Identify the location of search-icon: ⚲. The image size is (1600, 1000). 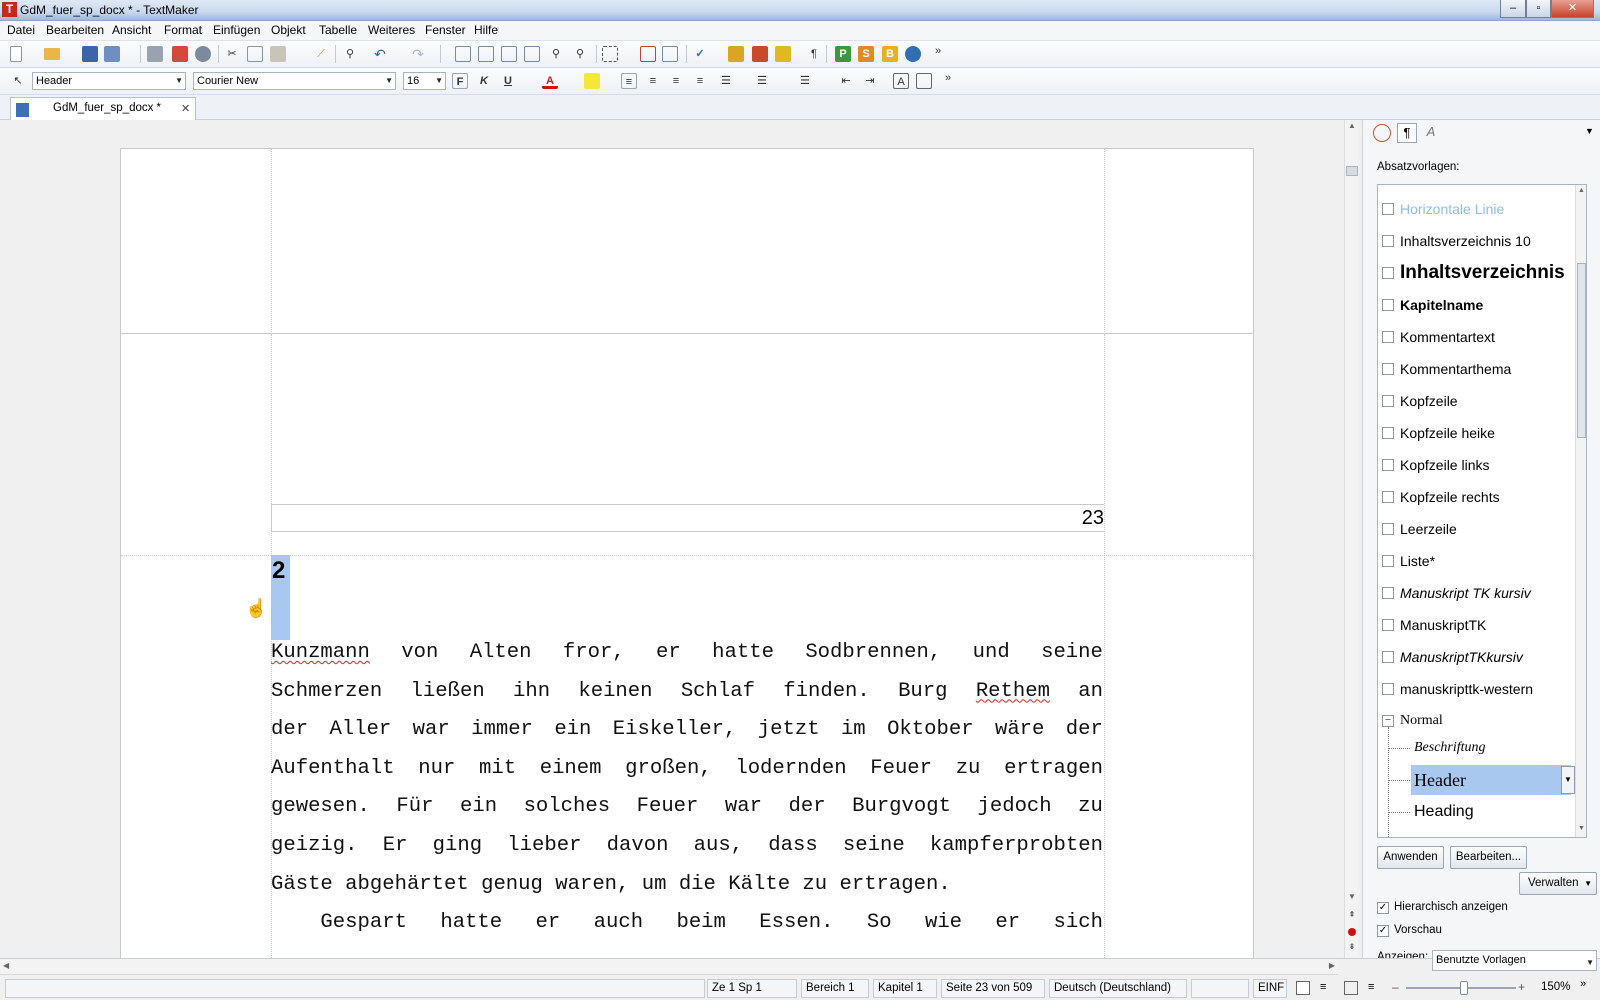
(350, 54).